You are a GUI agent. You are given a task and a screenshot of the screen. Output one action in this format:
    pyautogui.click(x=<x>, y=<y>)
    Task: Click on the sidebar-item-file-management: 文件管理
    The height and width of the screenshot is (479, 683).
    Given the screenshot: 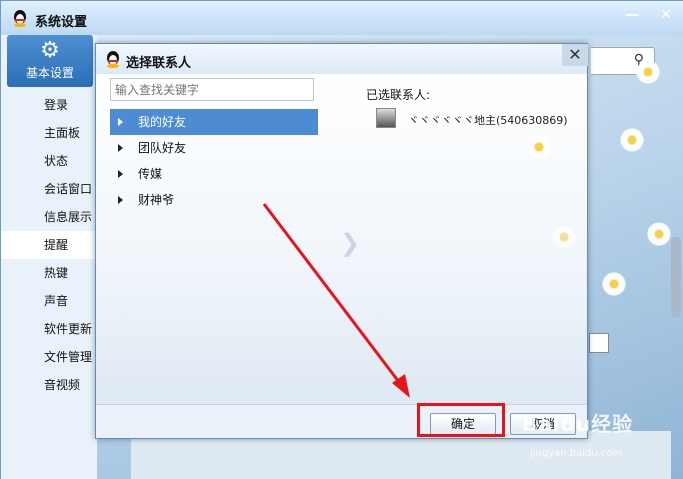 What is the action you would take?
    pyautogui.click(x=49, y=357)
    